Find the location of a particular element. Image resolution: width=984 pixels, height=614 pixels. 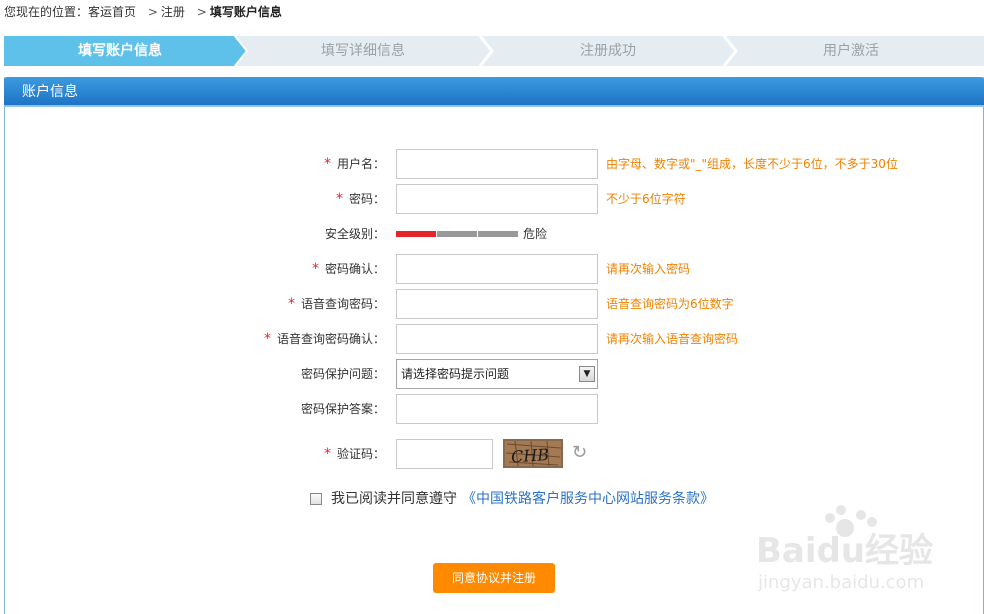

step-fill-details: 填写详细信息 is located at coordinates (363, 51).